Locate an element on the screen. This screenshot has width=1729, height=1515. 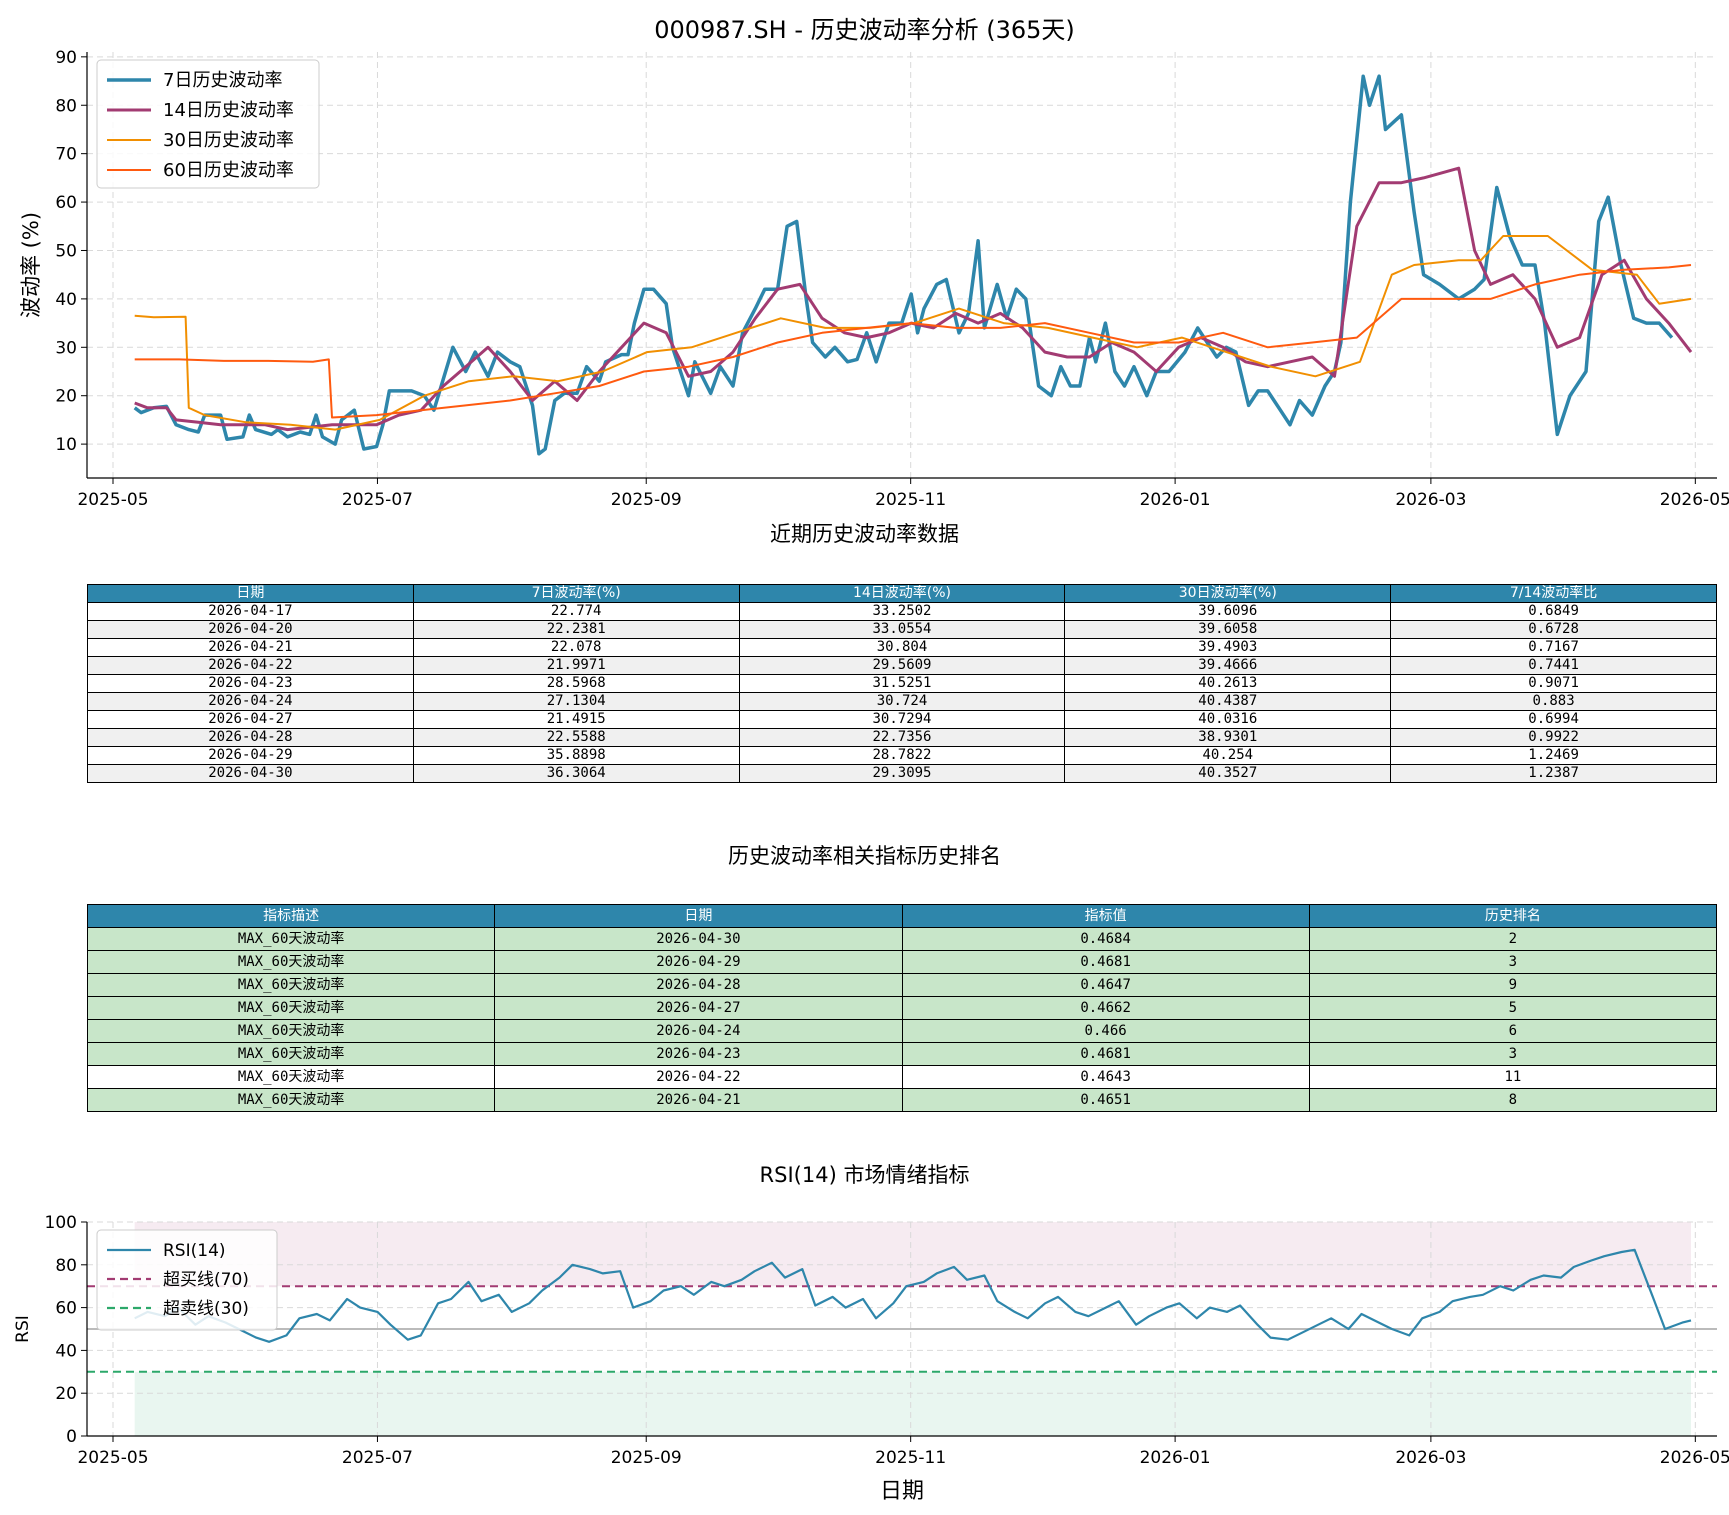
table-cell: 40.0316 is located at coordinates (1228, 719).